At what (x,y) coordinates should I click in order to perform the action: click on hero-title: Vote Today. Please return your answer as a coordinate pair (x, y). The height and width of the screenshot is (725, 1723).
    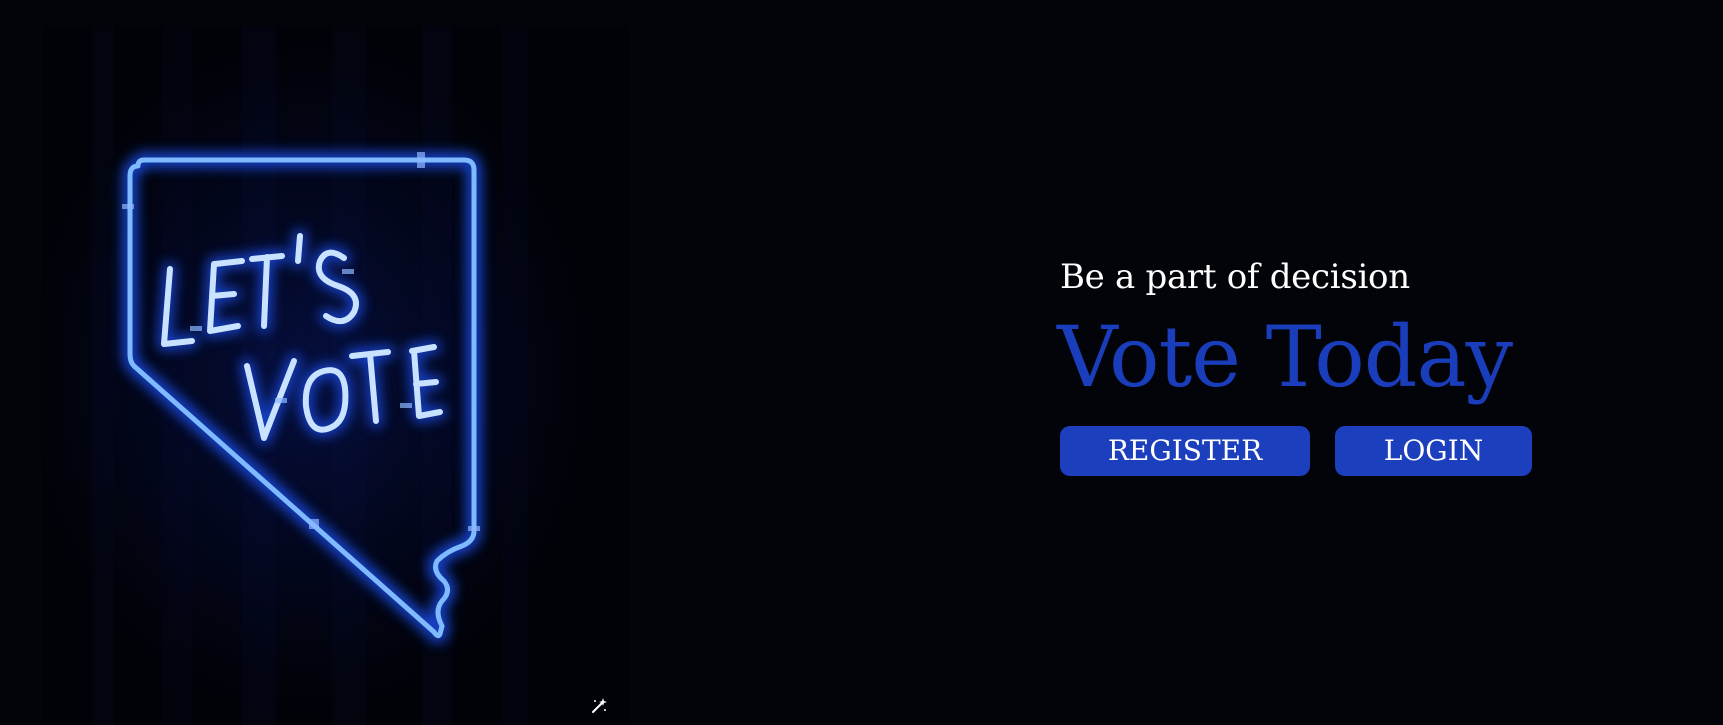
    Looking at the image, I should click on (1285, 357).